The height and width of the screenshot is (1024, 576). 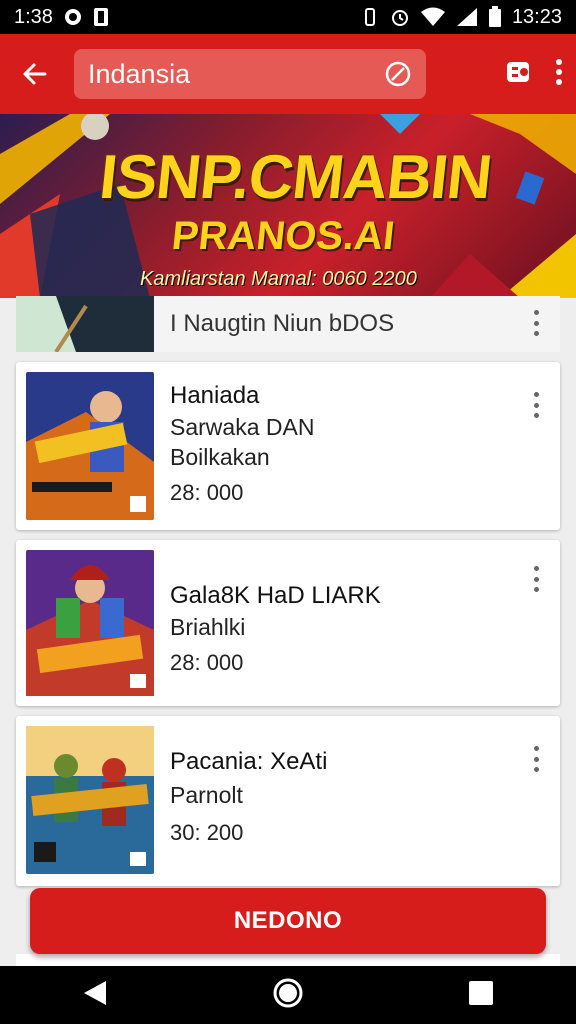 I want to click on list-item: I Naugtin Niun bDOS, so click(x=288, y=325).